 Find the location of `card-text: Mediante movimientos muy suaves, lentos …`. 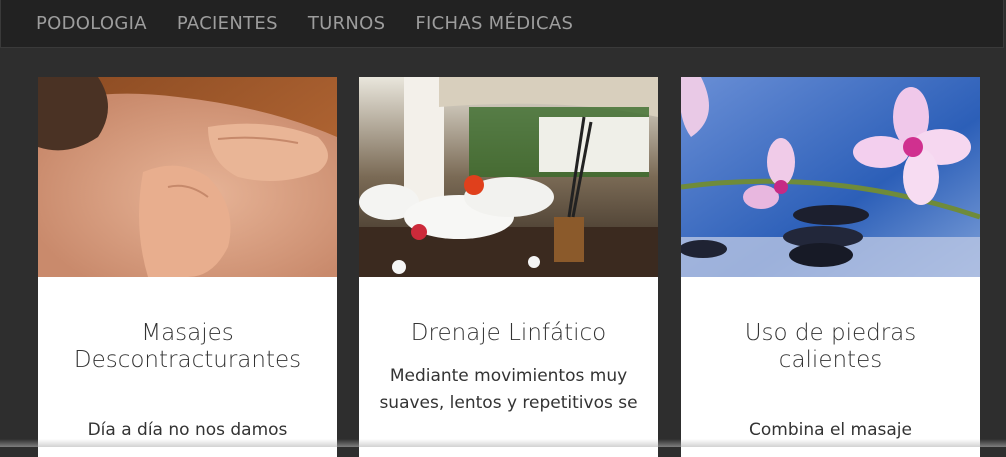

card-text: Mediante movimientos muy suaves, lentos … is located at coordinates (508, 390).